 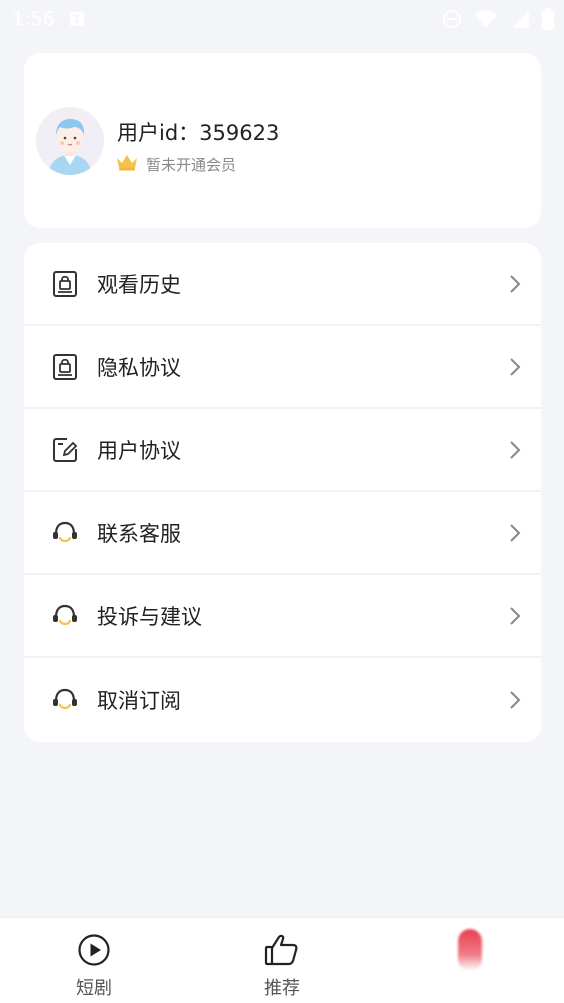 I want to click on tab-short-drama: 短剧, so click(x=94, y=967).